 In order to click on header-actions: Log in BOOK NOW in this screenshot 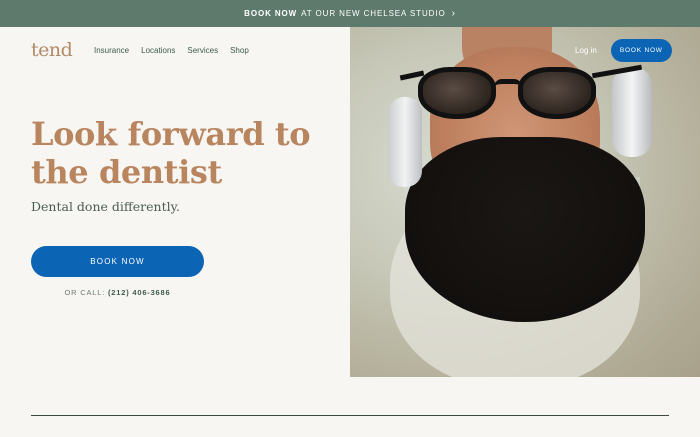, I will do `click(623, 50)`.